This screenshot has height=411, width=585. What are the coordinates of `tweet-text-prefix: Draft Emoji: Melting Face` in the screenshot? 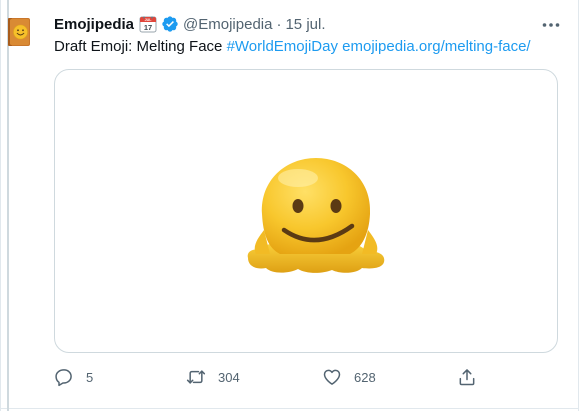 It's located at (140, 46).